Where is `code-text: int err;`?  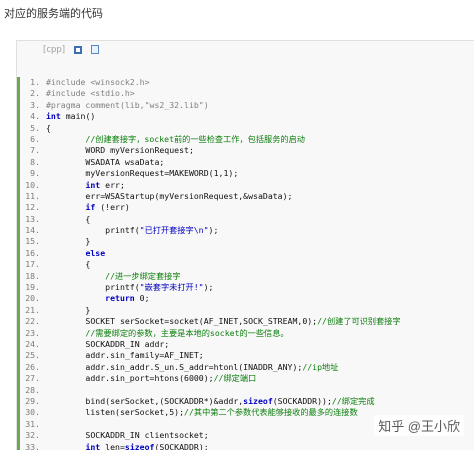
code-text: int err; is located at coordinates (85, 185).